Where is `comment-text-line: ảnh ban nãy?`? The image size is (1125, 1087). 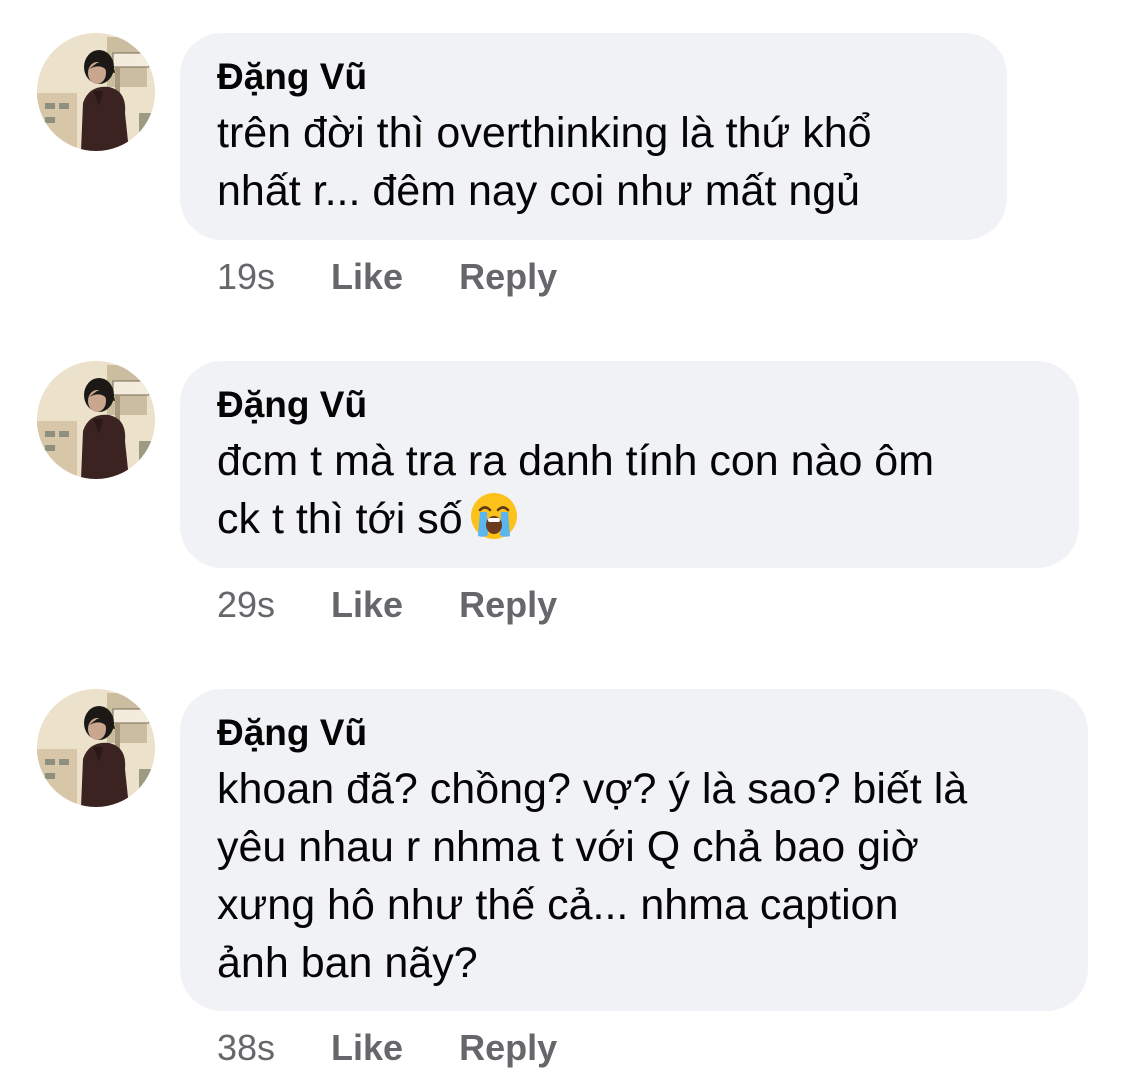
comment-text-line: ảnh ban nãy? is located at coordinates (347, 963).